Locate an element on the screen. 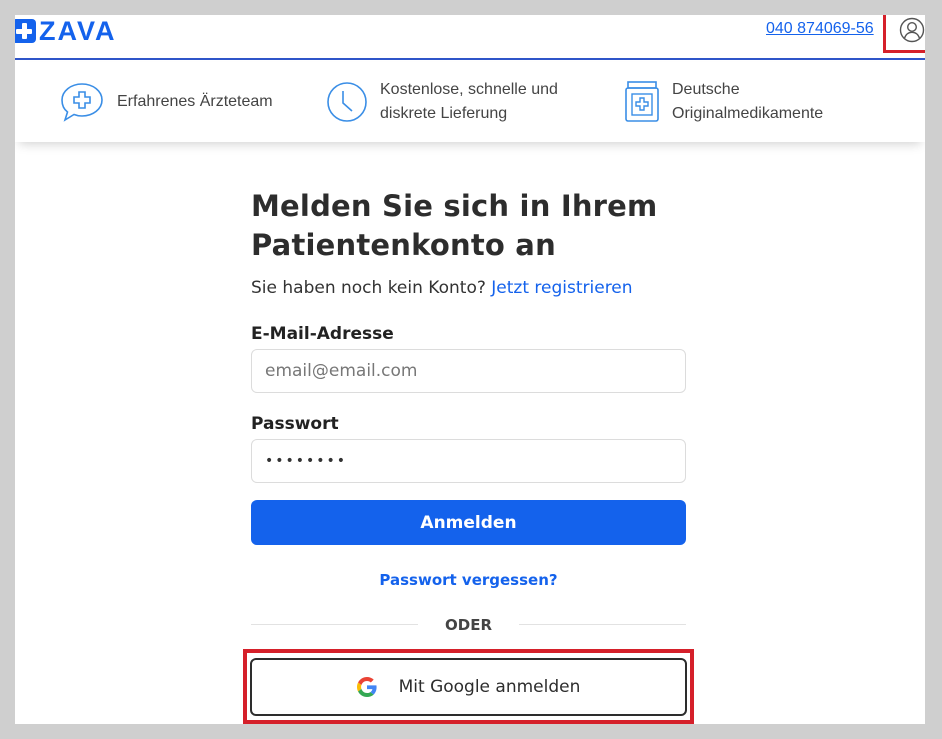 The width and height of the screenshot is (942, 739). site-header: ZAVA 040 874069-56 is located at coordinates (470, 37).